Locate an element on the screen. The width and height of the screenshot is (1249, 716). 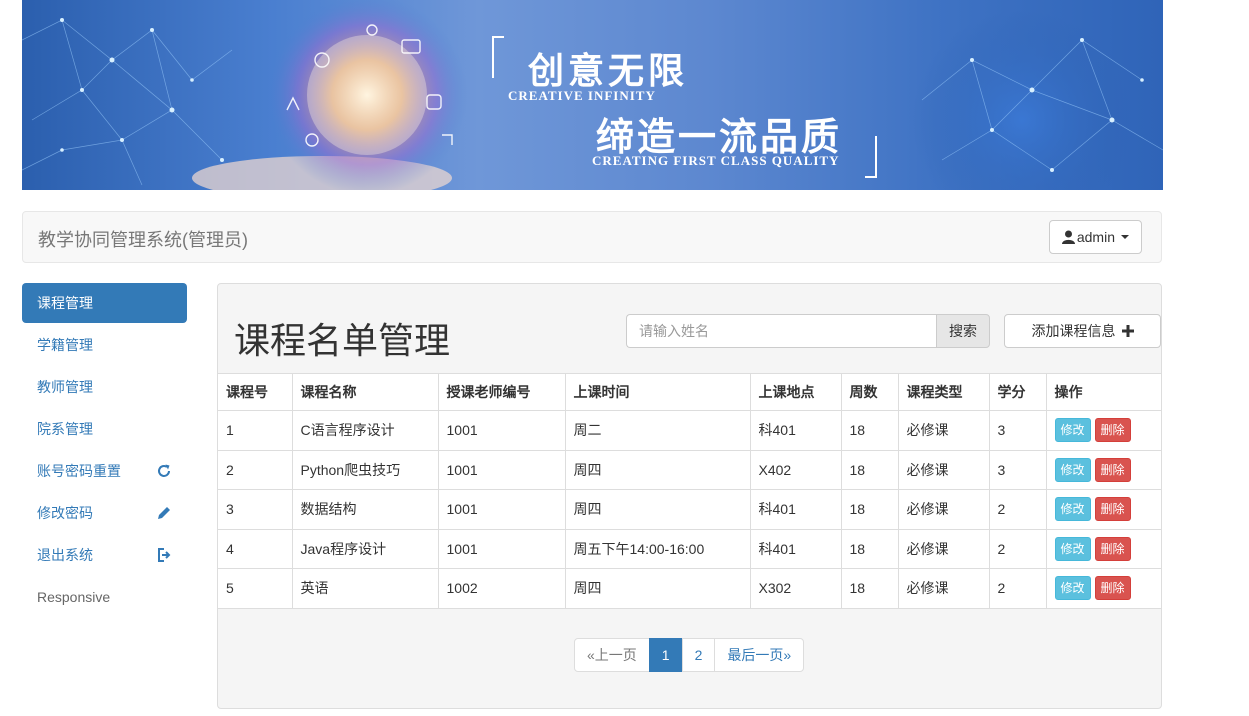
table-header-row: 课程号 课程名称 授课老师编号 上课时间 上课地点 周数 课程类型 学分 操作 is located at coordinates (689, 392).